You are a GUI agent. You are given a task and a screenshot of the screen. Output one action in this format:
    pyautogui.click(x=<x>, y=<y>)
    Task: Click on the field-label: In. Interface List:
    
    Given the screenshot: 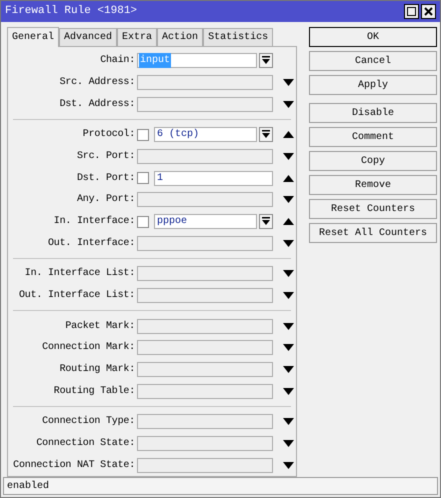 What is the action you would take?
    pyautogui.click(x=80, y=274)
    